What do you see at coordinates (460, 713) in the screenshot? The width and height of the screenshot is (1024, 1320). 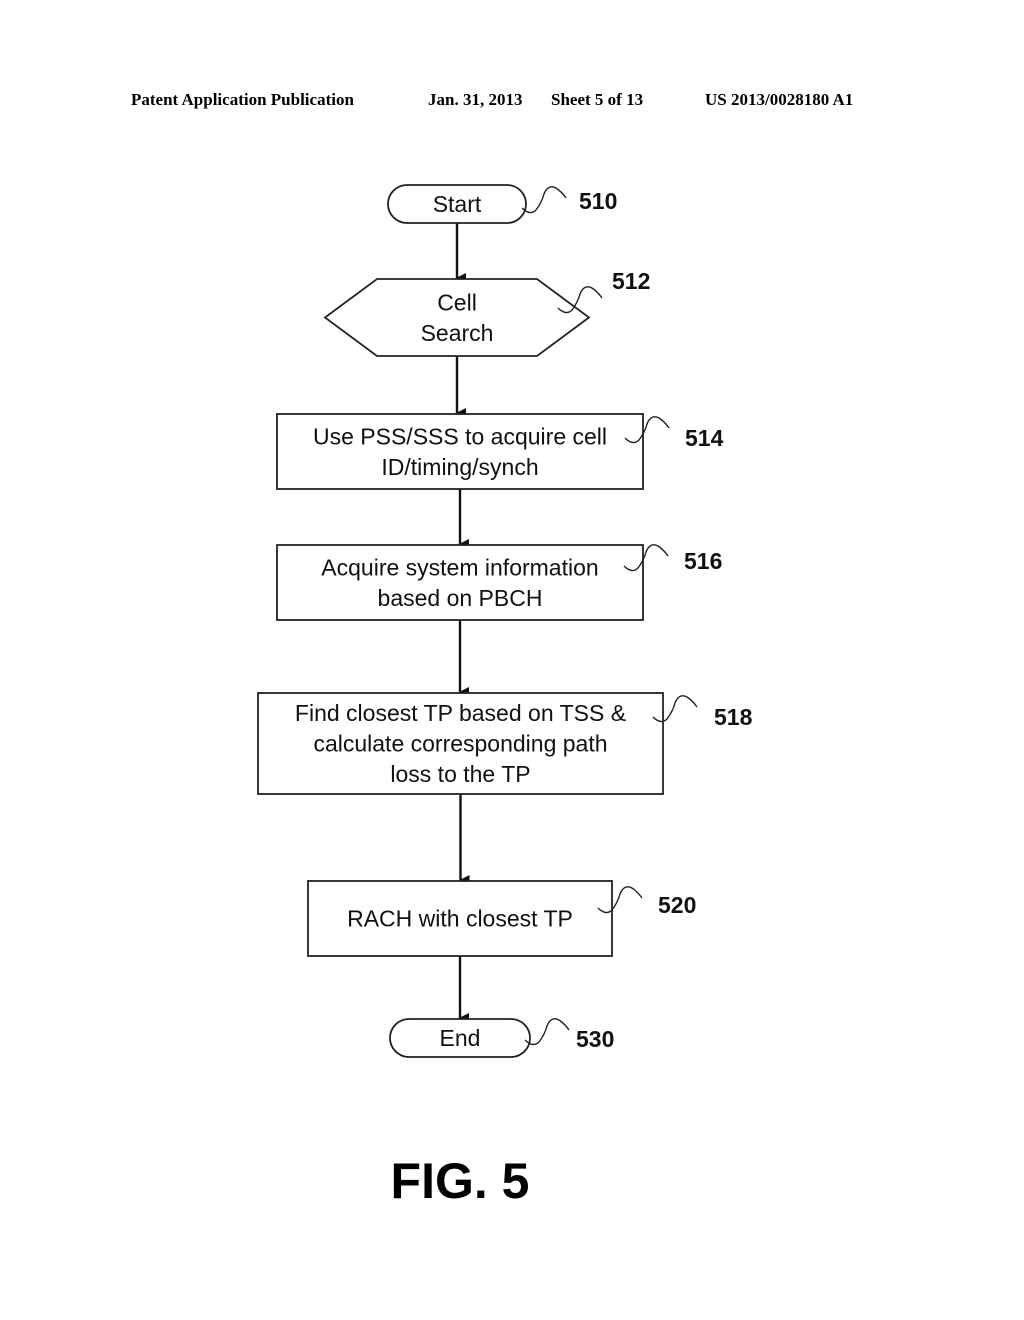 I see `node-text-line: Find closest TP based on TSS &` at bounding box center [460, 713].